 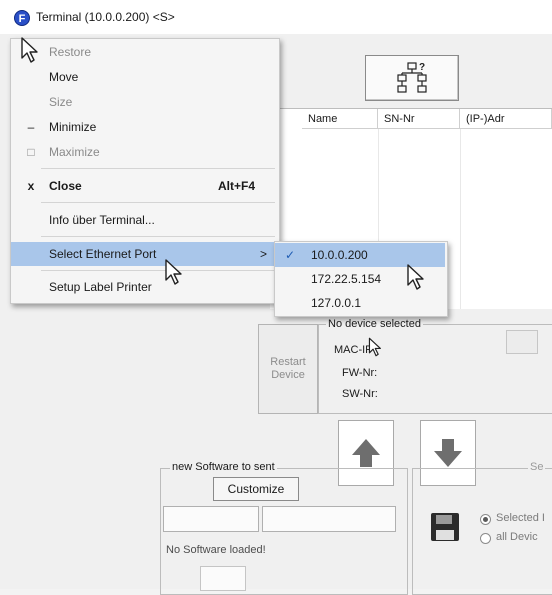 What do you see at coordinates (31, 186) in the screenshot?
I see `close-icon: x` at bounding box center [31, 186].